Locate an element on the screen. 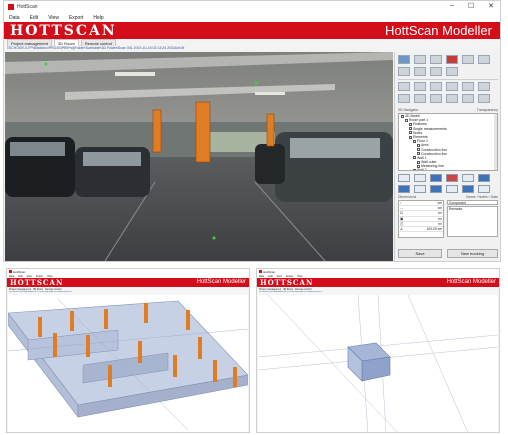 This screenshot has height=435, width=508. dimension-value: cm is located at coordinates (439, 203).